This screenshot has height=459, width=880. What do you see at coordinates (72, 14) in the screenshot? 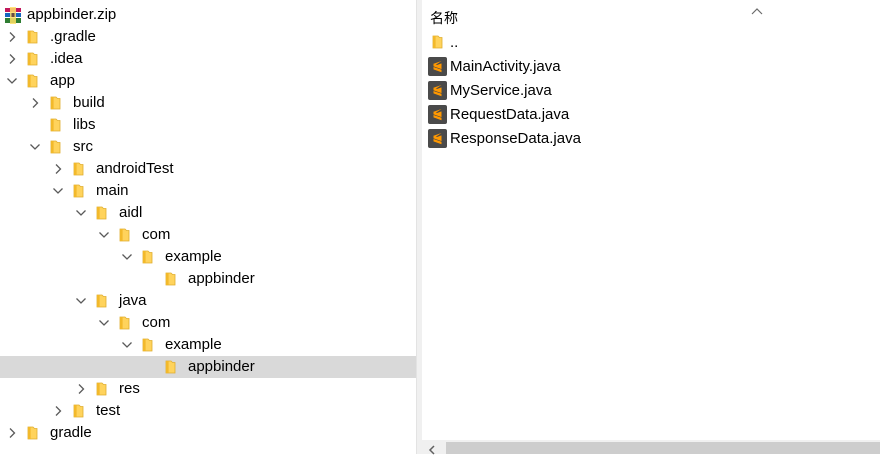
I see `tree-root-label: appbinder.zip` at bounding box center [72, 14].